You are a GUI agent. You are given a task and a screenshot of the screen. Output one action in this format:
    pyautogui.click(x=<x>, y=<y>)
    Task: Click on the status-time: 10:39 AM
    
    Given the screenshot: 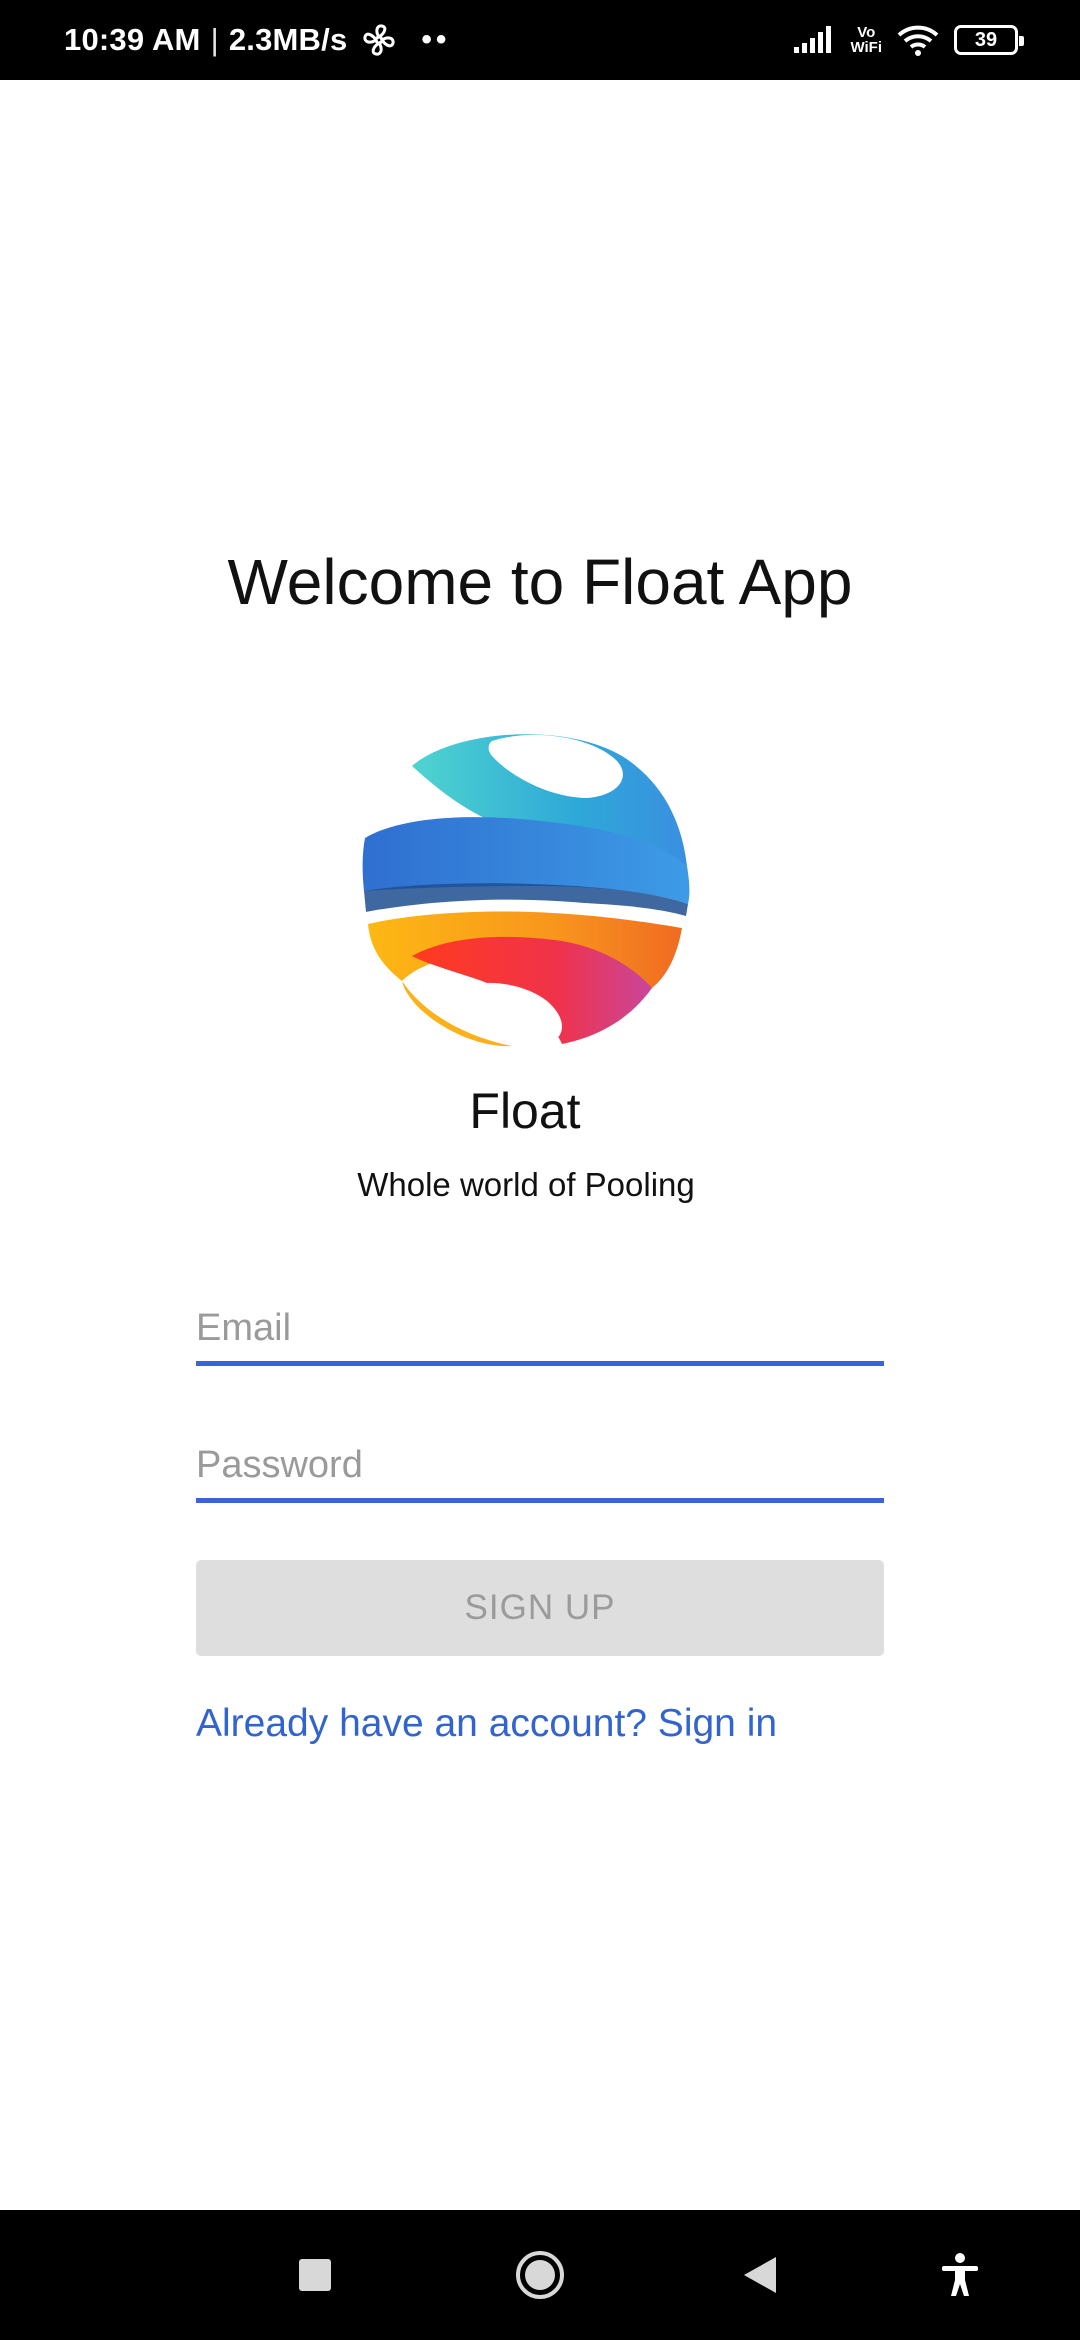 What is the action you would take?
    pyautogui.click(x=132, y=39)
    